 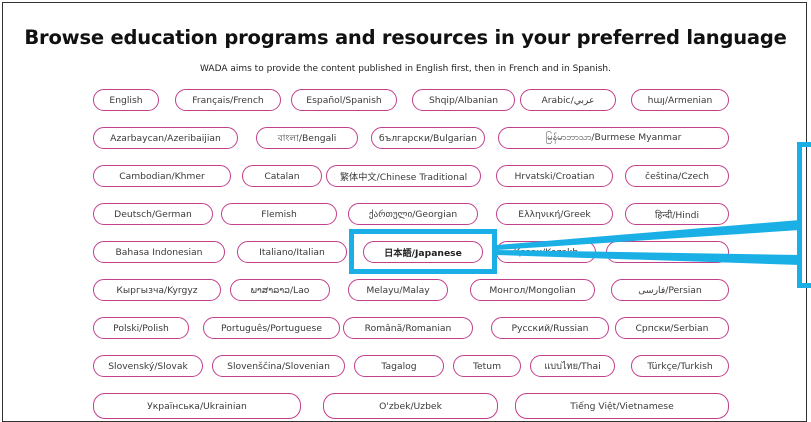 What do you see at coordinates (403, 176) in the screenshot?
I see `language-chinese-traditional-button: 繁体中文/Chinese Traditional` at bounding box center [403, 176].